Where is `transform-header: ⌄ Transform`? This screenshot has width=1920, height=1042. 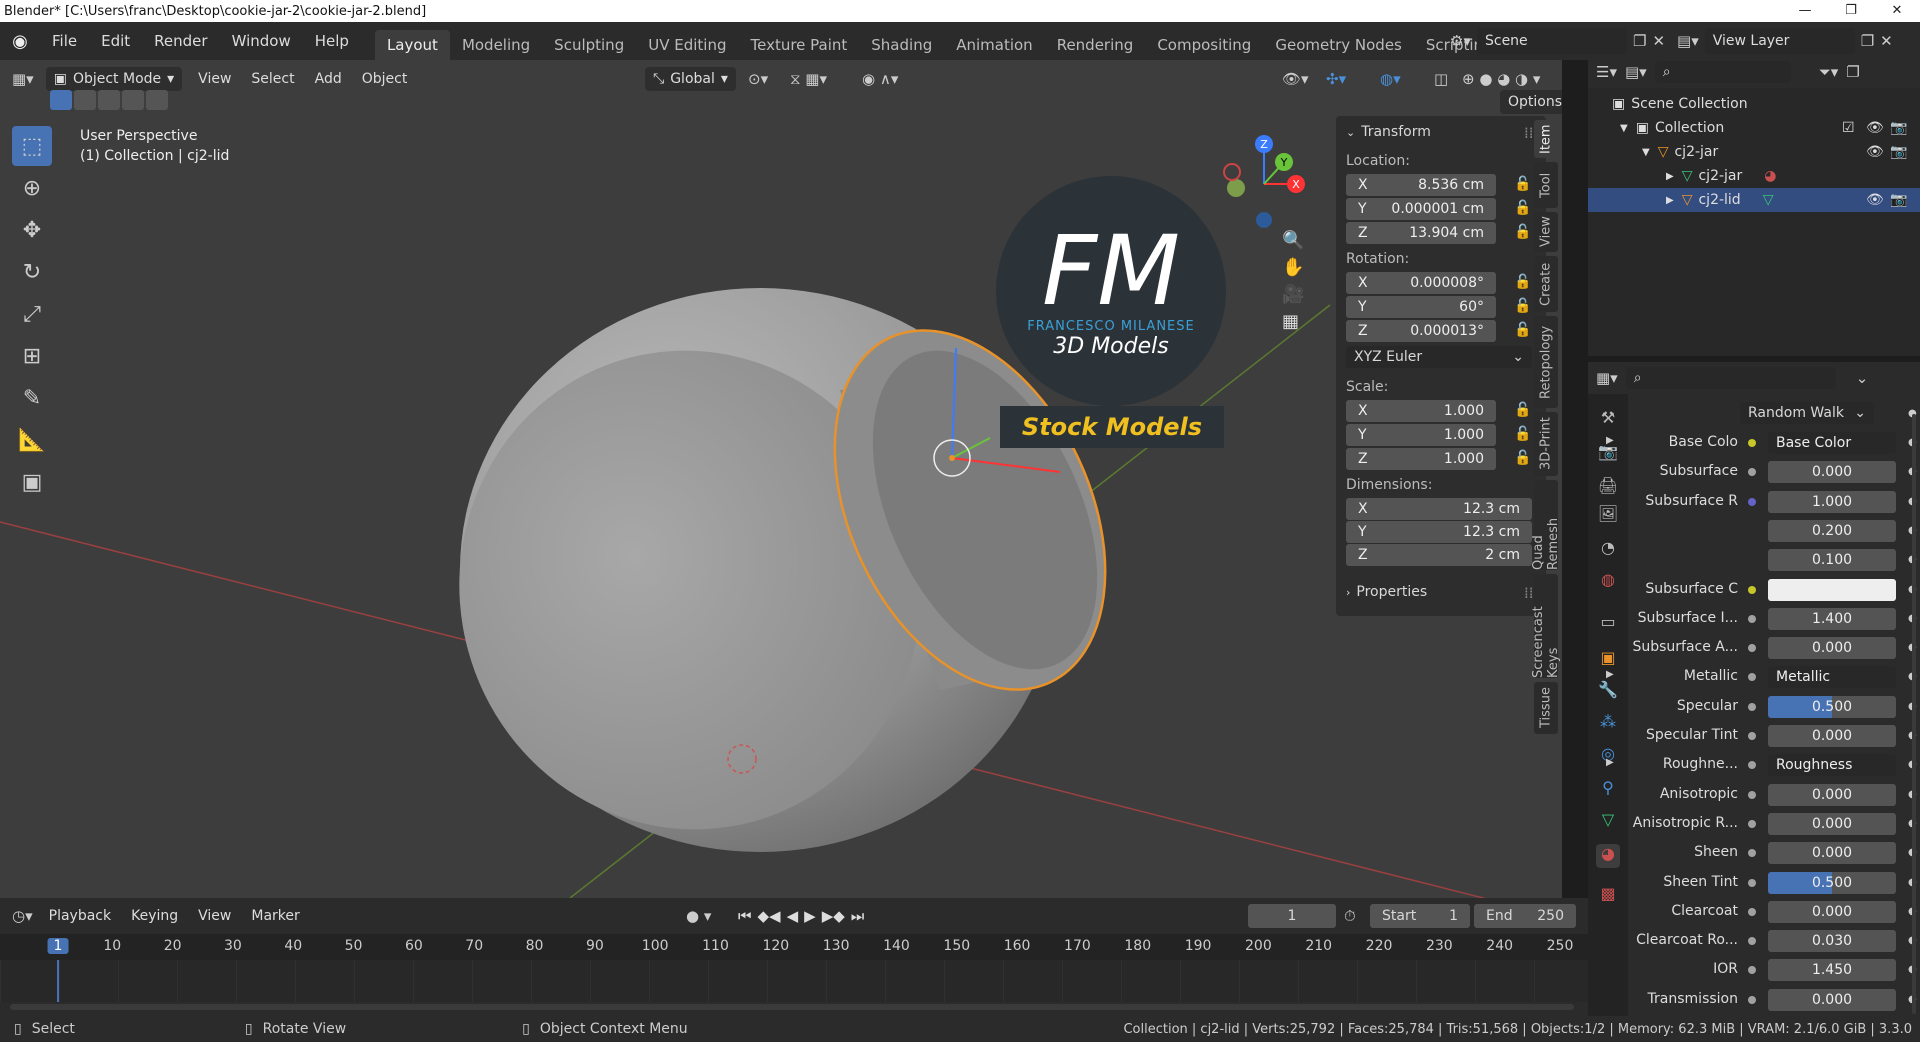 transform-header: ⌄ Transform is located at coordinates (1388, 132).